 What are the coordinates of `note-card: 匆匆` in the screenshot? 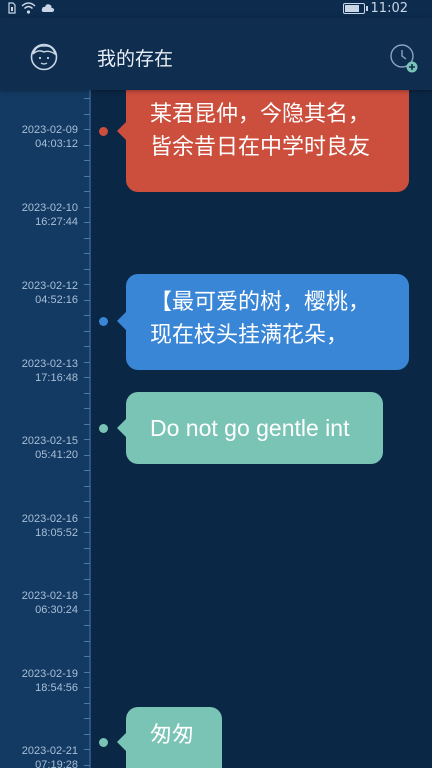 It's located at (174, 737).